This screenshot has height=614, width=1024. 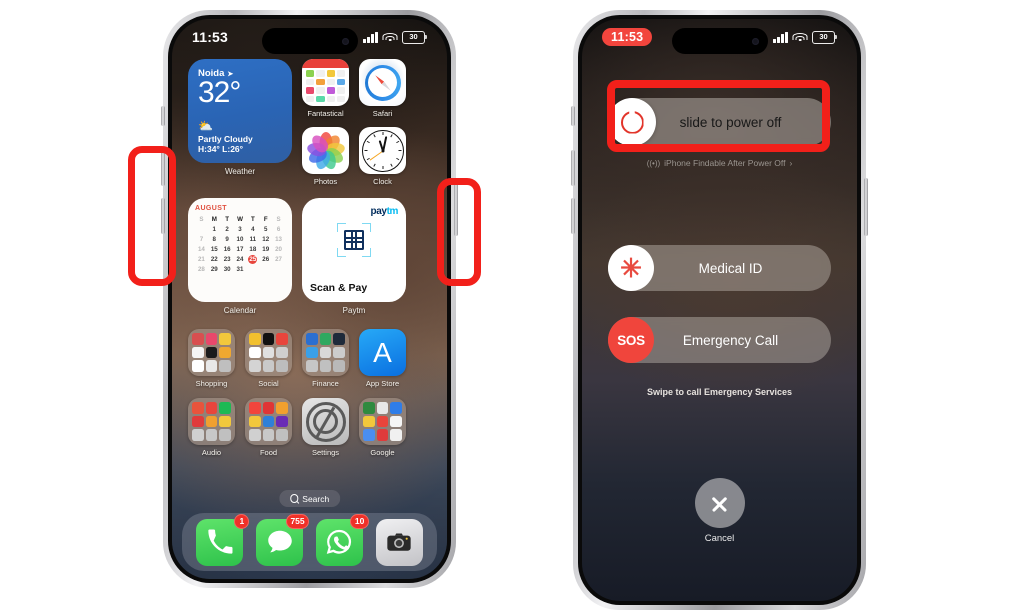 What do you see at coordinates (719, 37) in the screenshot?
I see `right-status-bar: 11:53 30` at bounding box center [719, 37].